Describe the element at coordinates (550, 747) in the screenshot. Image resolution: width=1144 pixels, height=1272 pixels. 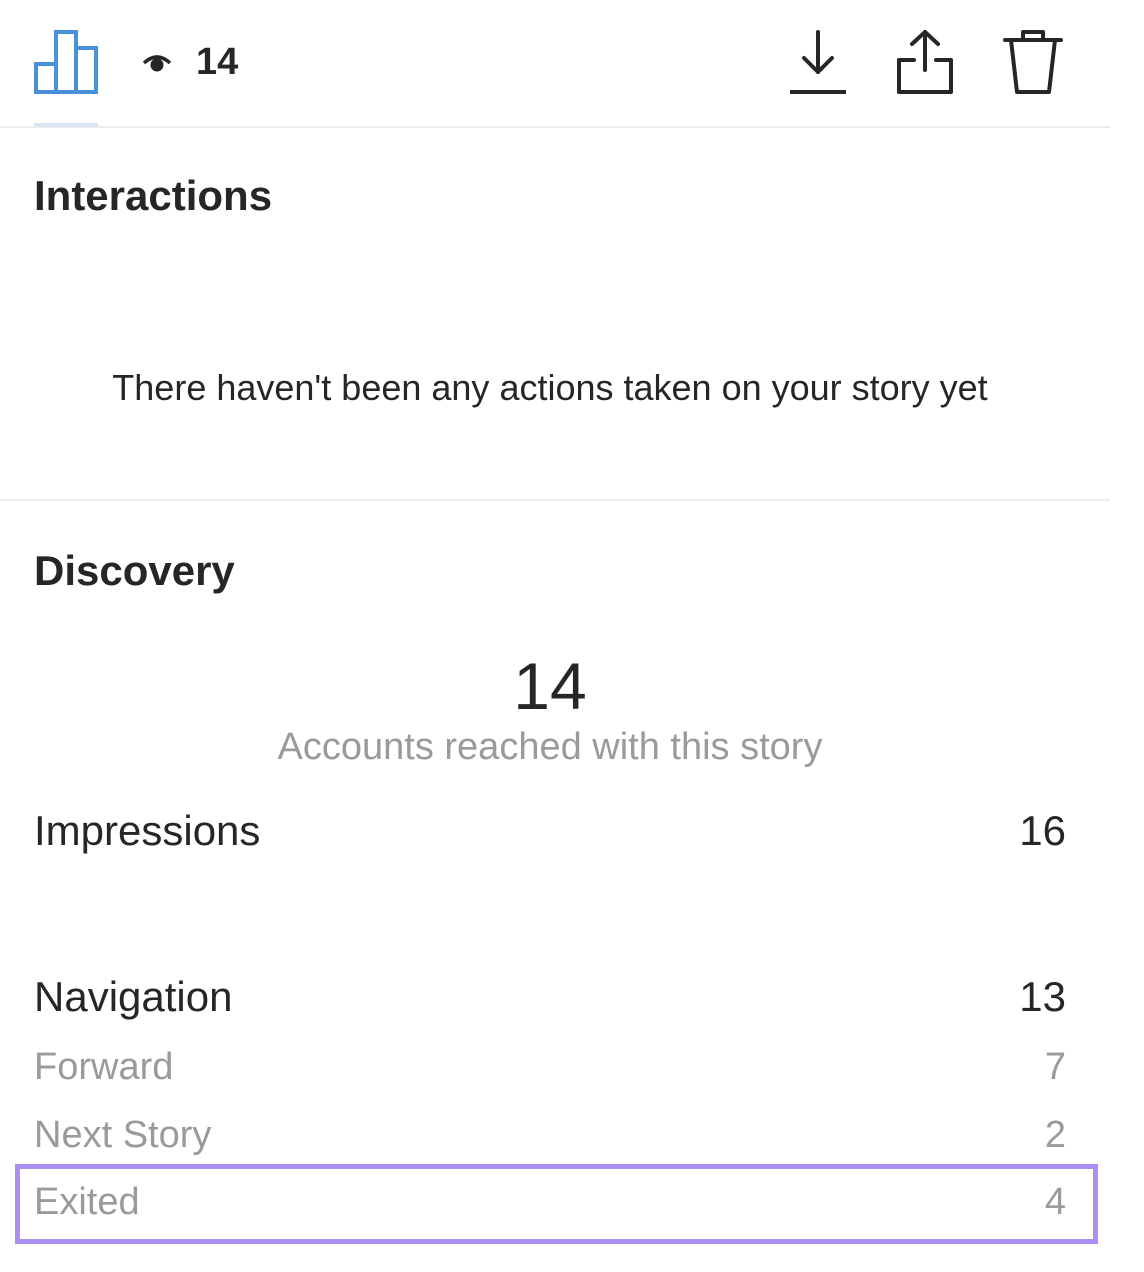
I see `accounts-reached-label: Accounts reached with this story` at that location.